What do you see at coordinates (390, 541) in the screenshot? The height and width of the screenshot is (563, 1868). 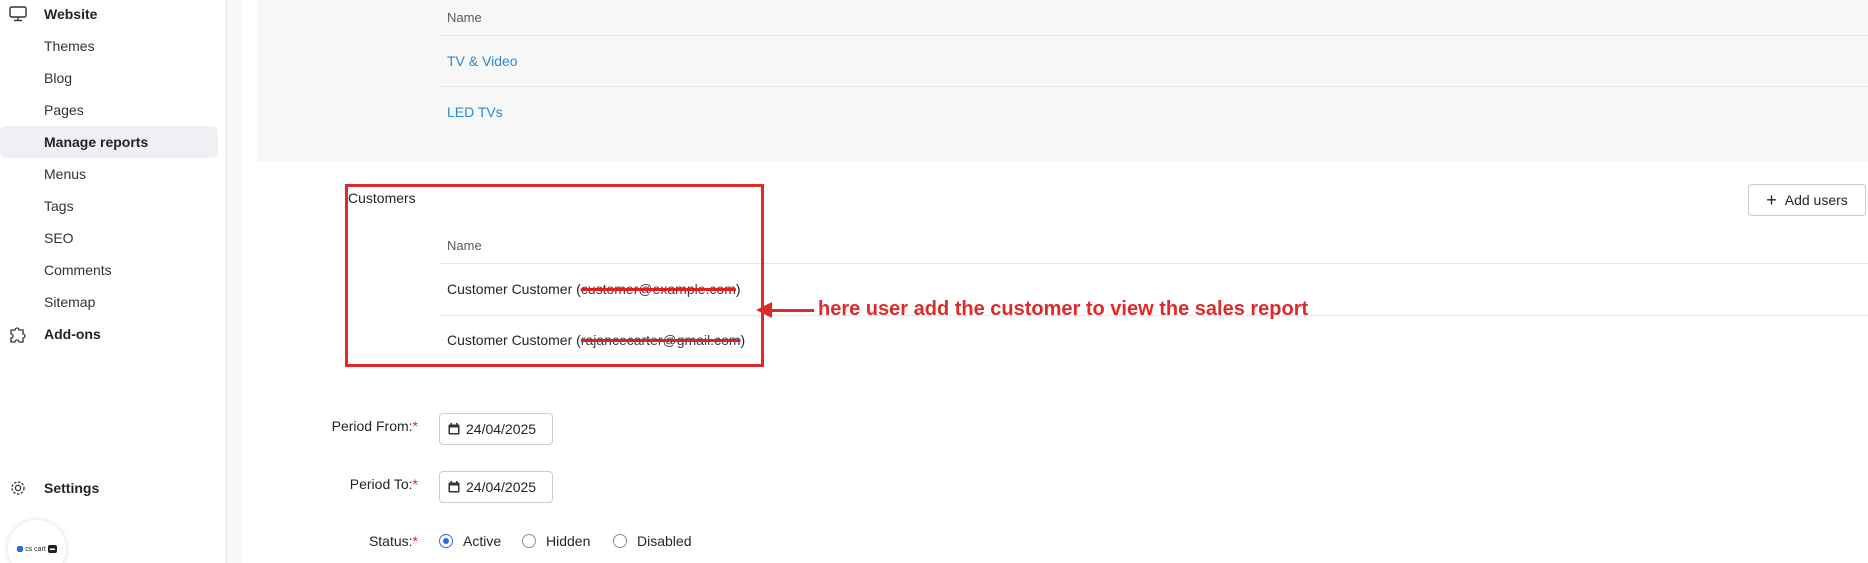 I see `status-label-text: Status:` at bounding box center [390, 541].